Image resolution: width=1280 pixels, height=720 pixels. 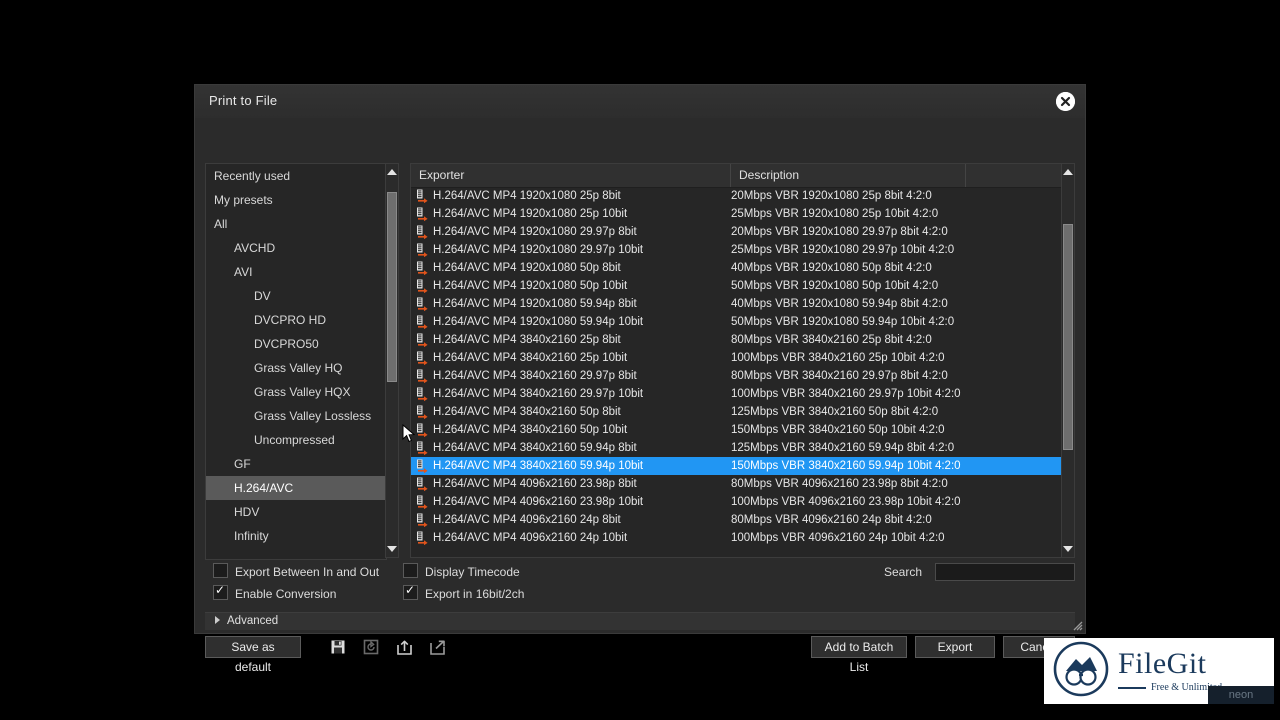 I want to click on tree-scroll-thumb, so click(x=392, y=287).